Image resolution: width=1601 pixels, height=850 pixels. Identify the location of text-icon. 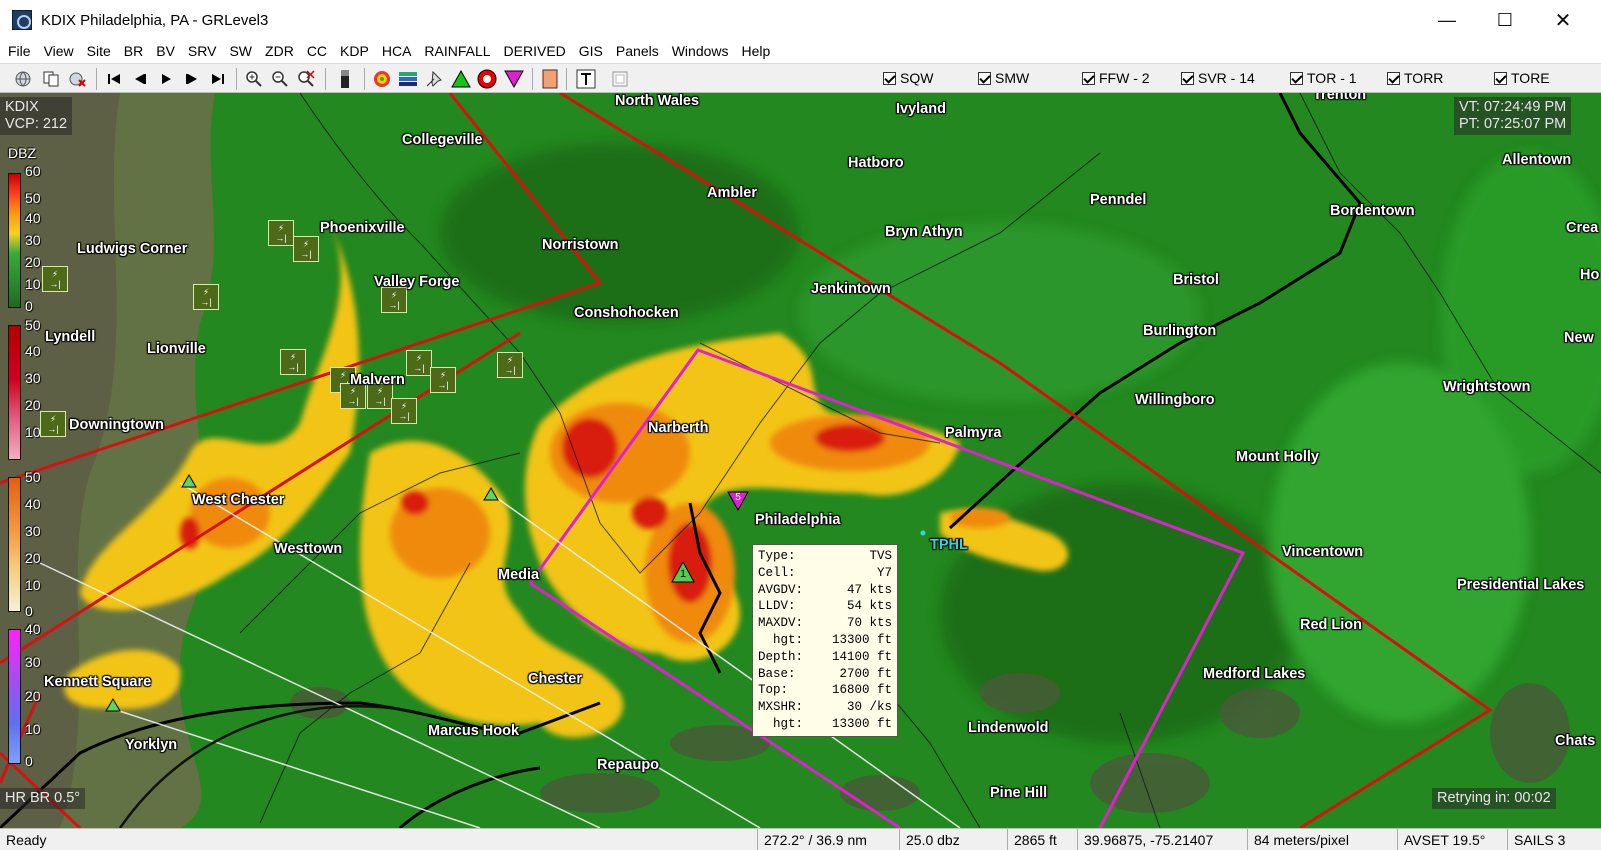
(586, 79).